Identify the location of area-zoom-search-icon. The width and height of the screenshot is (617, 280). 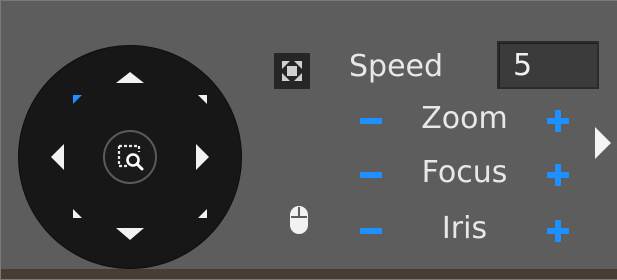
(130, 157).